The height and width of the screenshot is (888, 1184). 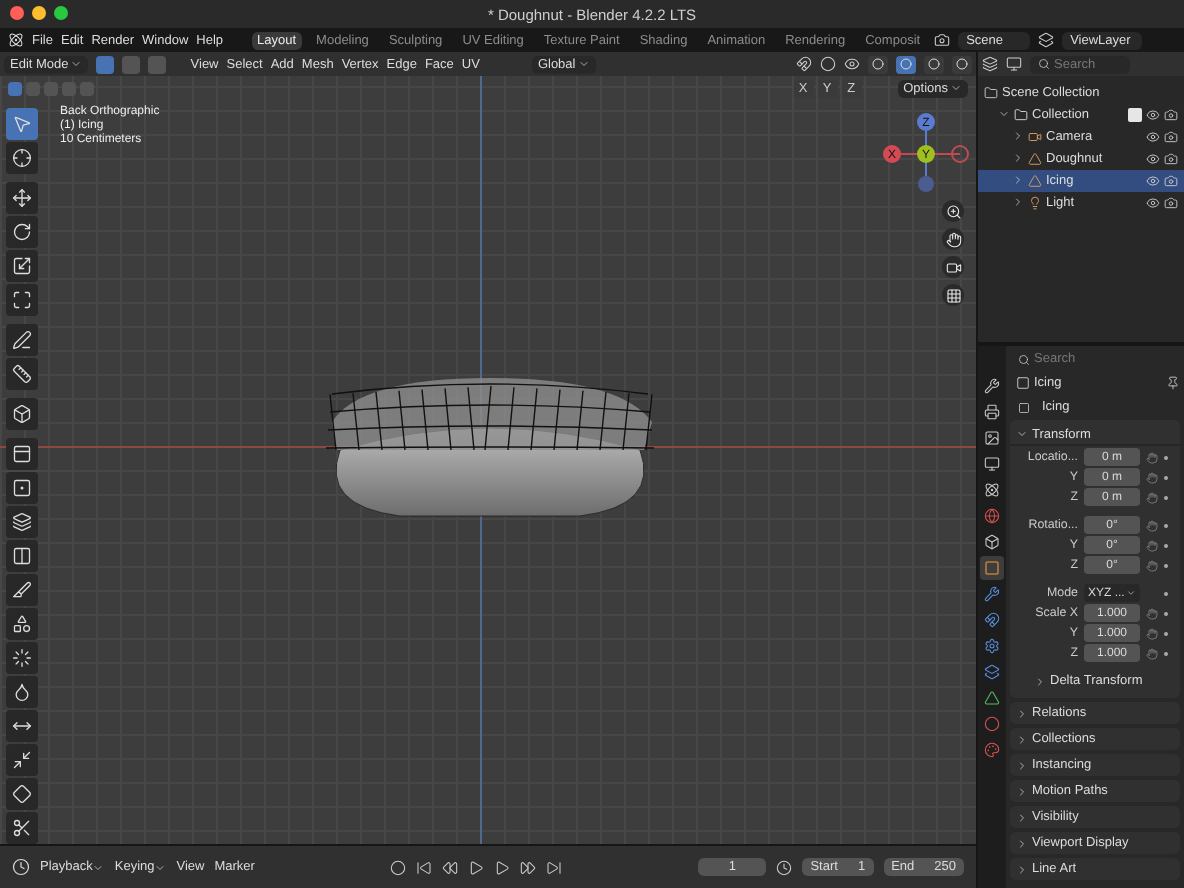 What do you see at coordinates (39, 13) in the screenshot?
I see `window-minimize-button` at bounding box center [39, 13].